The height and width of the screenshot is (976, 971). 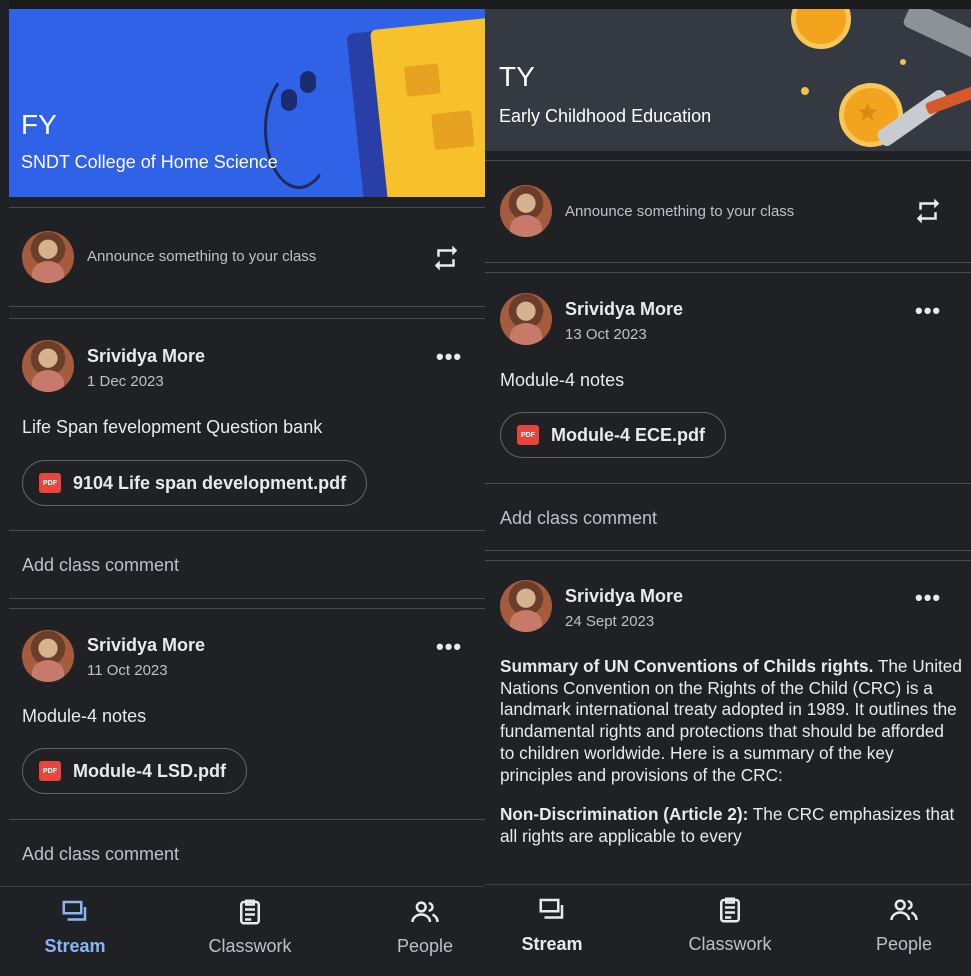 What do you see at coordinates (624, 814) in the screenshot?
I see `point-label: Non-Discrimination (Article 2):` at bounding box center [624, 814].